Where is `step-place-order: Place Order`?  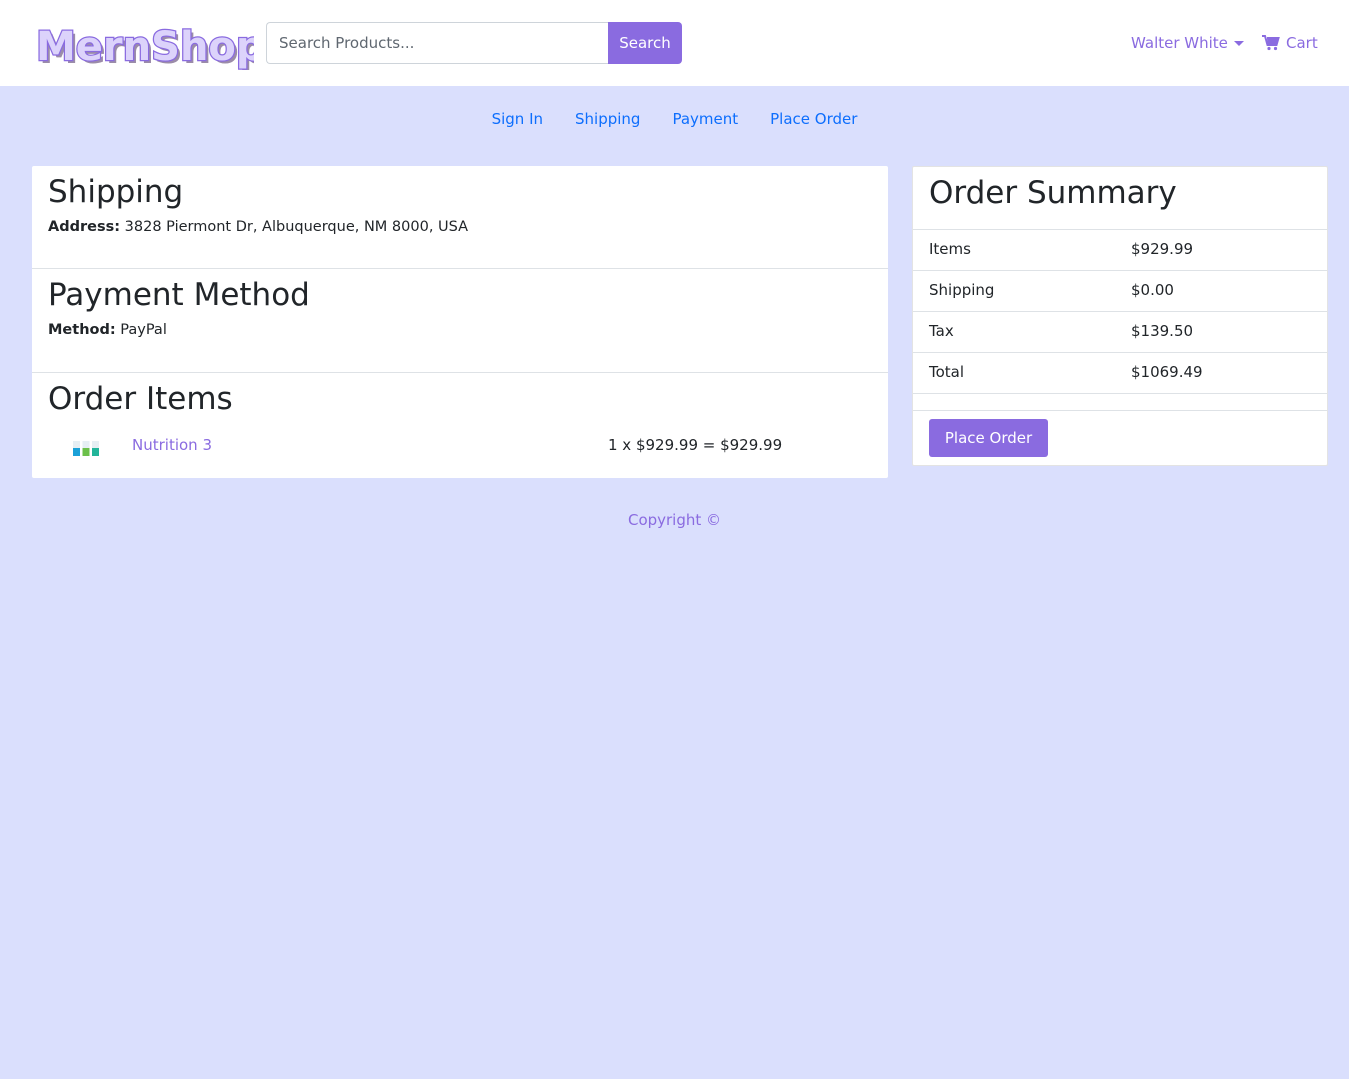 step-place-order: Place Order is located at coordinates (813, 122).